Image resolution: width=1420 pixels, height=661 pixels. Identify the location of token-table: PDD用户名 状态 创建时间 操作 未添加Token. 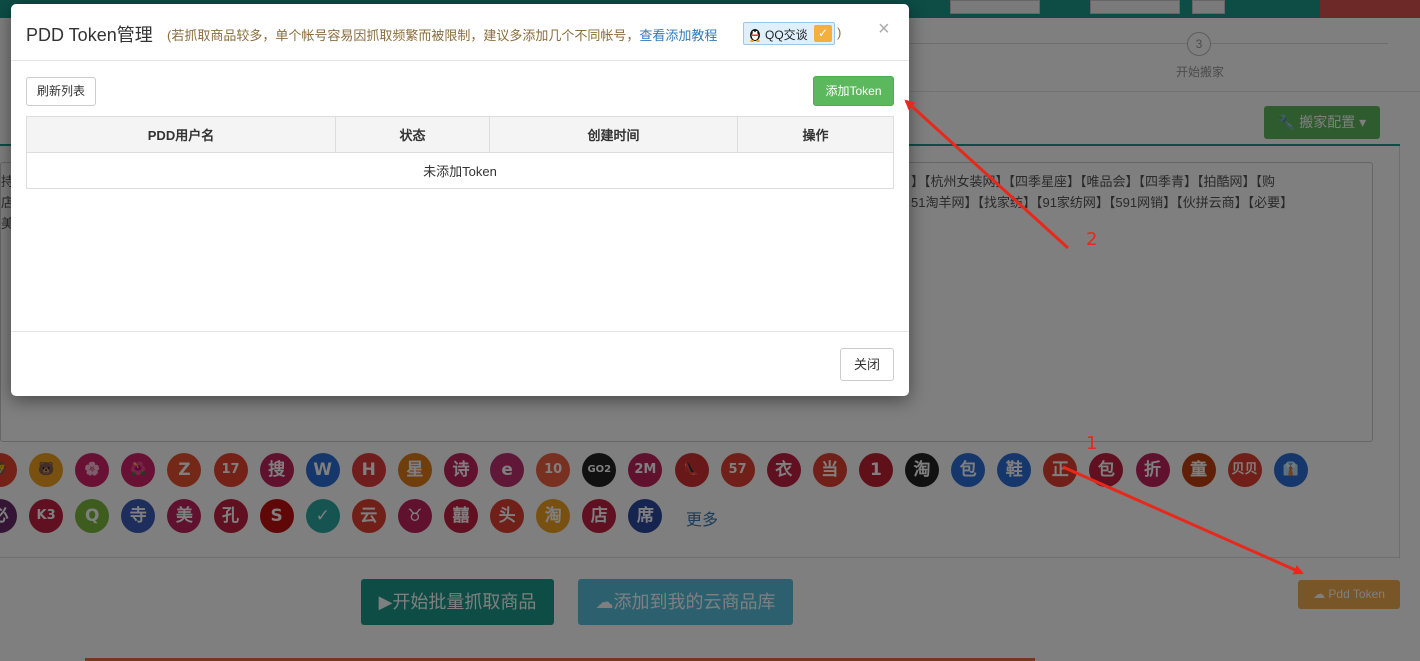
(460, 152).